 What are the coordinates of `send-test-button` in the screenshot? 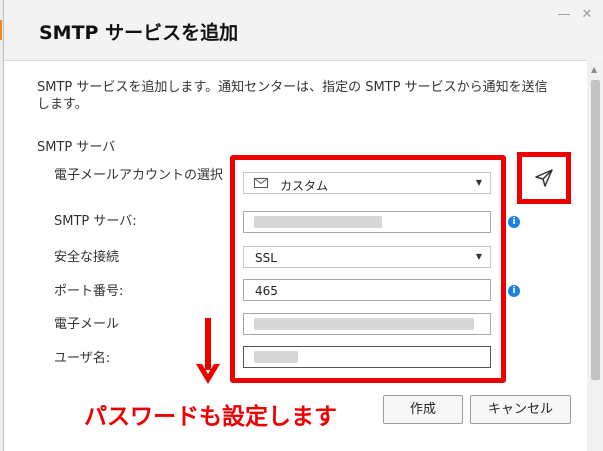 It's located at (544, 178).